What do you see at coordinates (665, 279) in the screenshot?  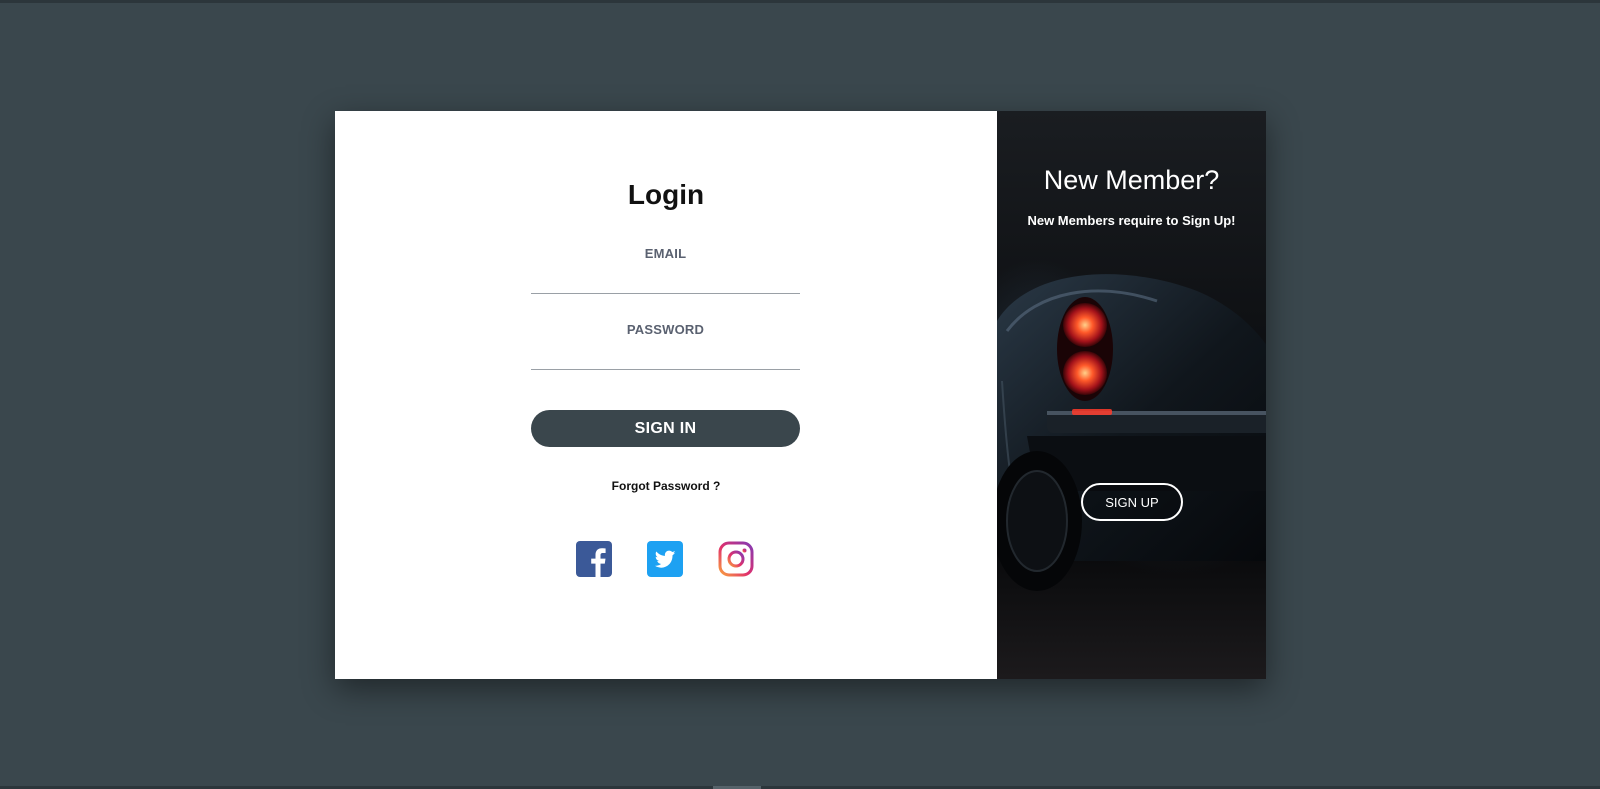 I see `email-input` at bounding box center [665, 279].